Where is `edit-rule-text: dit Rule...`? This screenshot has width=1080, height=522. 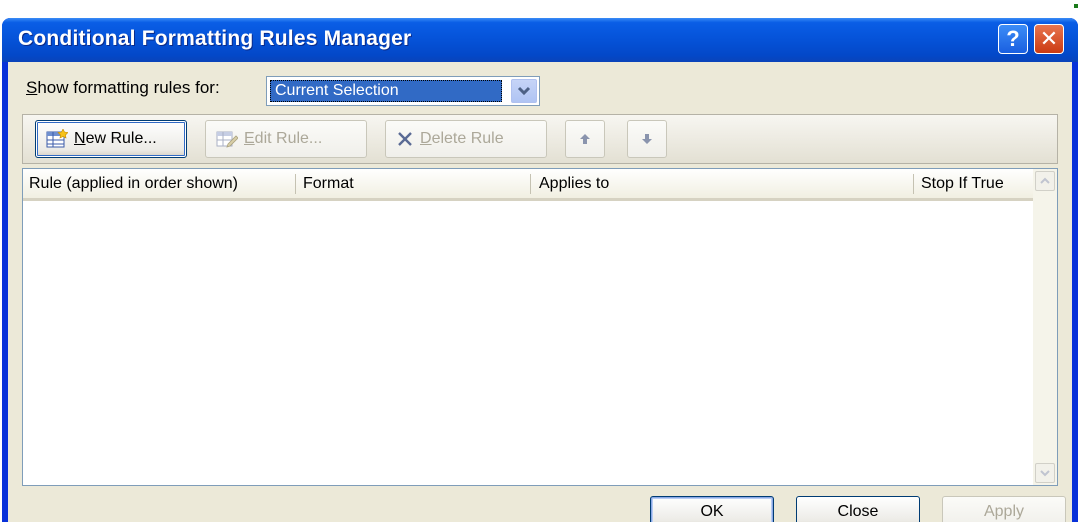
edit-rule-text: dit Rule... is located at coordinates (288, 138).